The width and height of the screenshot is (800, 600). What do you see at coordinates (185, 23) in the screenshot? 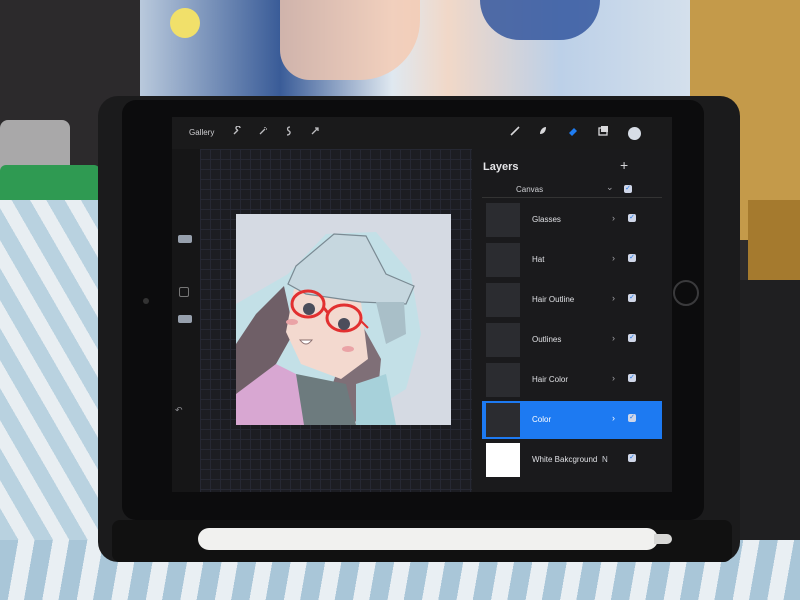
I see `background-sun-shape` at bounding box center [185, 23].